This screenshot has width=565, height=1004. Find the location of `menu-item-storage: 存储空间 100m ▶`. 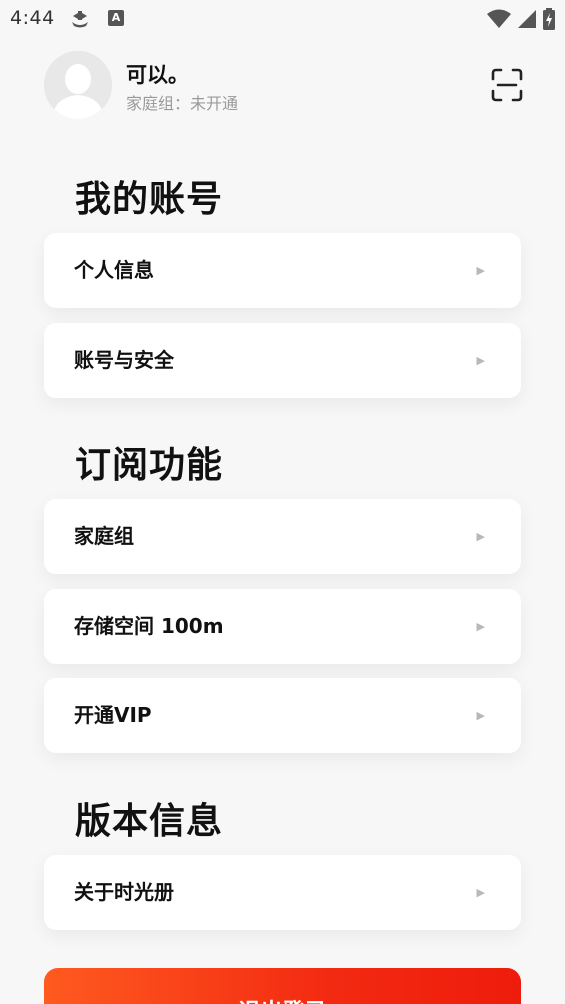

menu-item-storage: 存储空间 100m ▶ is located at coordinates (282, 626).